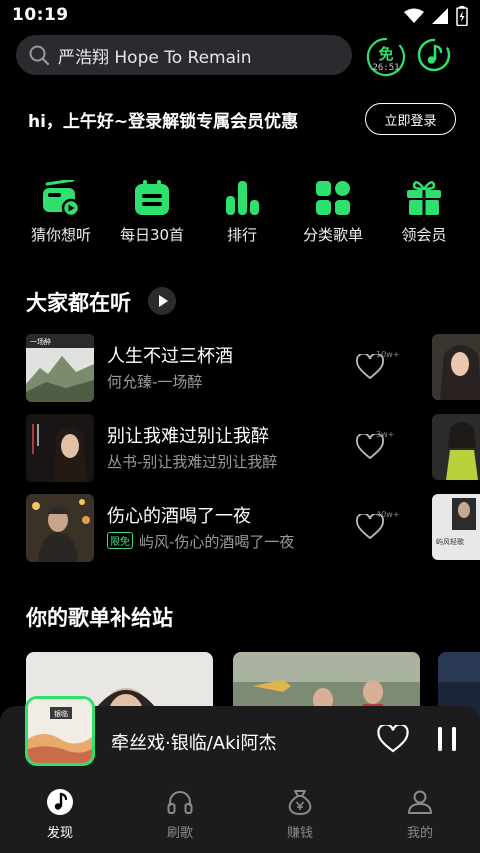  What do you see at coordinates (155, 382) in the screenshot?
I see `song-subtitle: 何允臻-一场醉` at bounding box center [155, 382].